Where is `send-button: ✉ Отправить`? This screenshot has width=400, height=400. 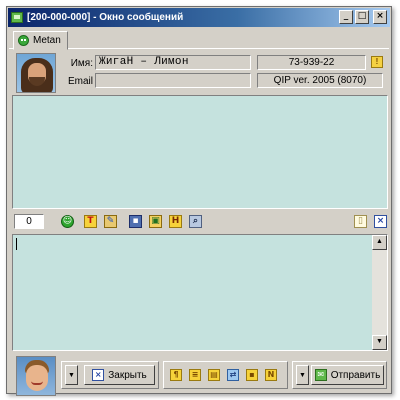
send-button: ✉ Отправить is located at coordinates (347, 375).